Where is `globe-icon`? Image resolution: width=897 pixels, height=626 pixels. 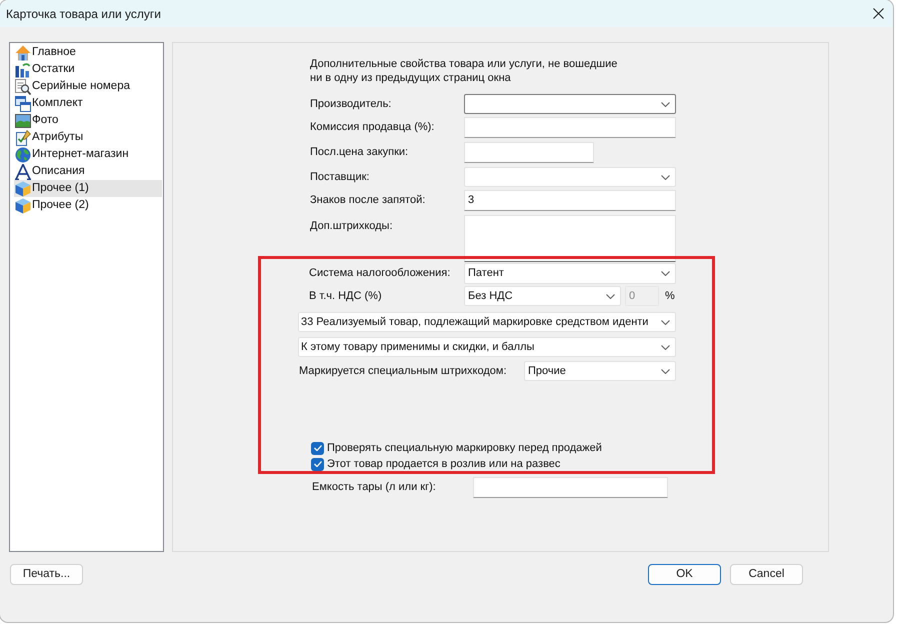
globe-icon is located at coordinates (23, 154).